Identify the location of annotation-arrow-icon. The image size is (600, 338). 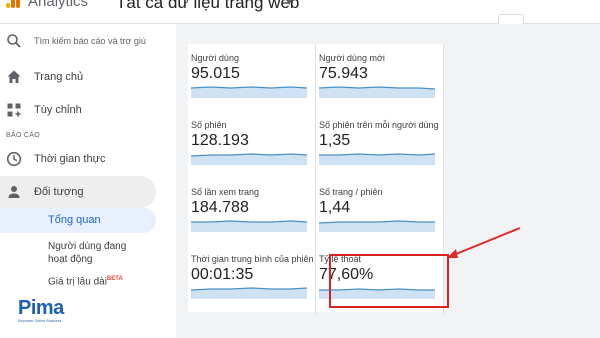
(484, 242).